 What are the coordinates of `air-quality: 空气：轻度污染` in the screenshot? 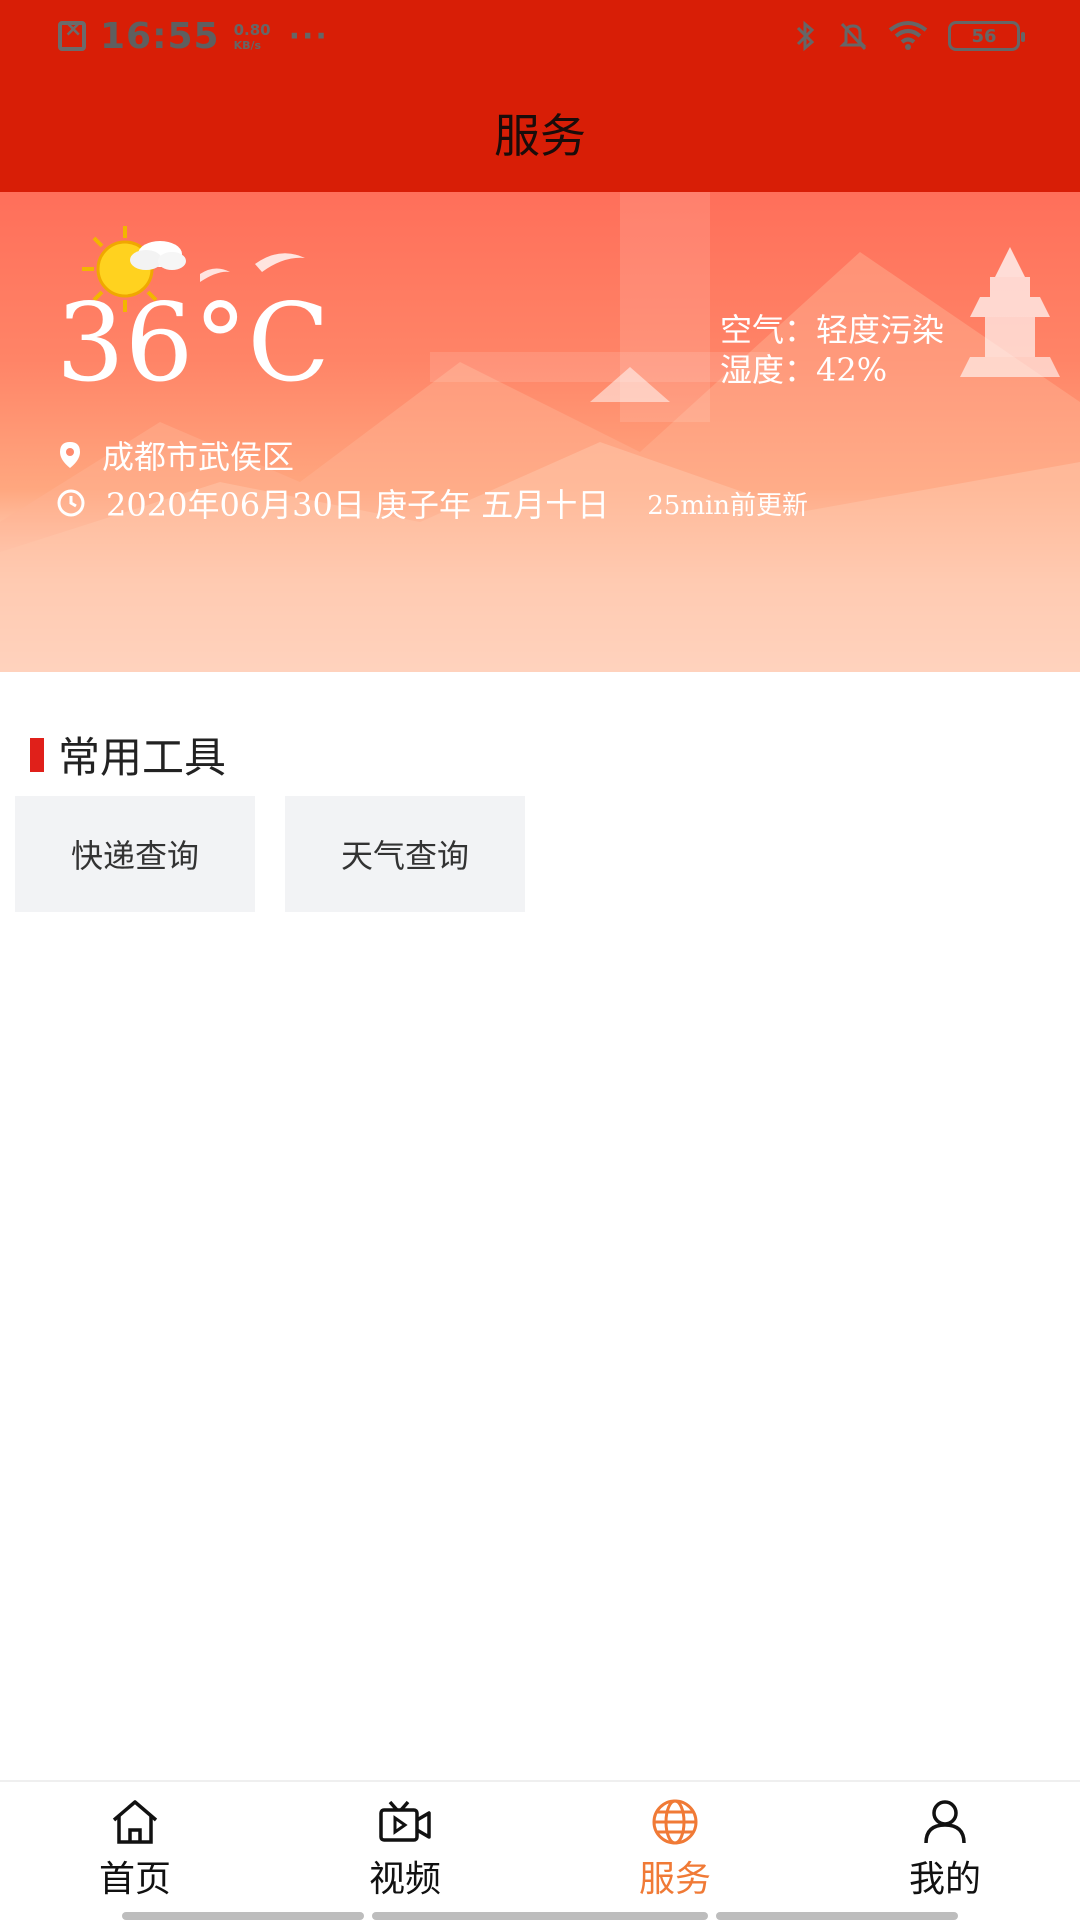 It's located at (832, 330).